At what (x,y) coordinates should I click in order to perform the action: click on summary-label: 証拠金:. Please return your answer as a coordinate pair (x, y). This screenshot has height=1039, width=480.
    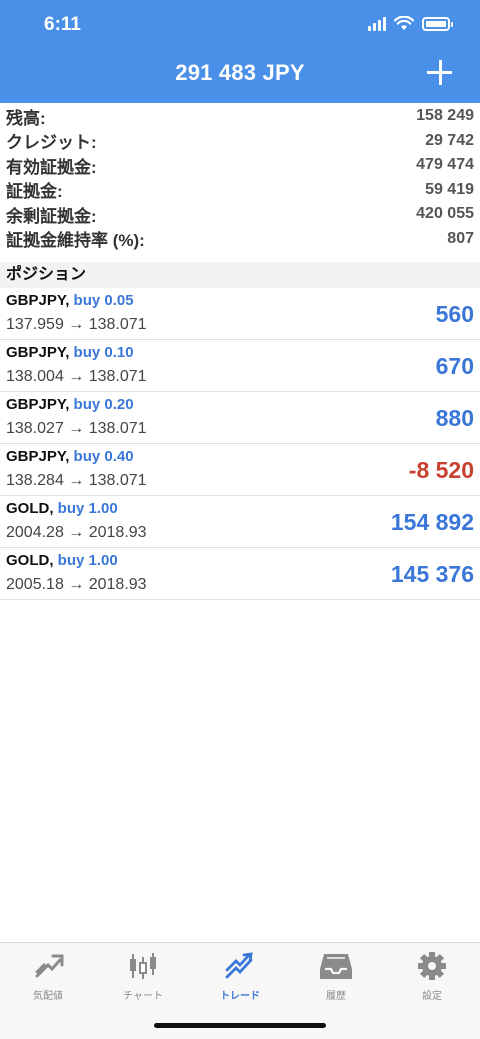
    Looking at the image, I should click on (34, 192).